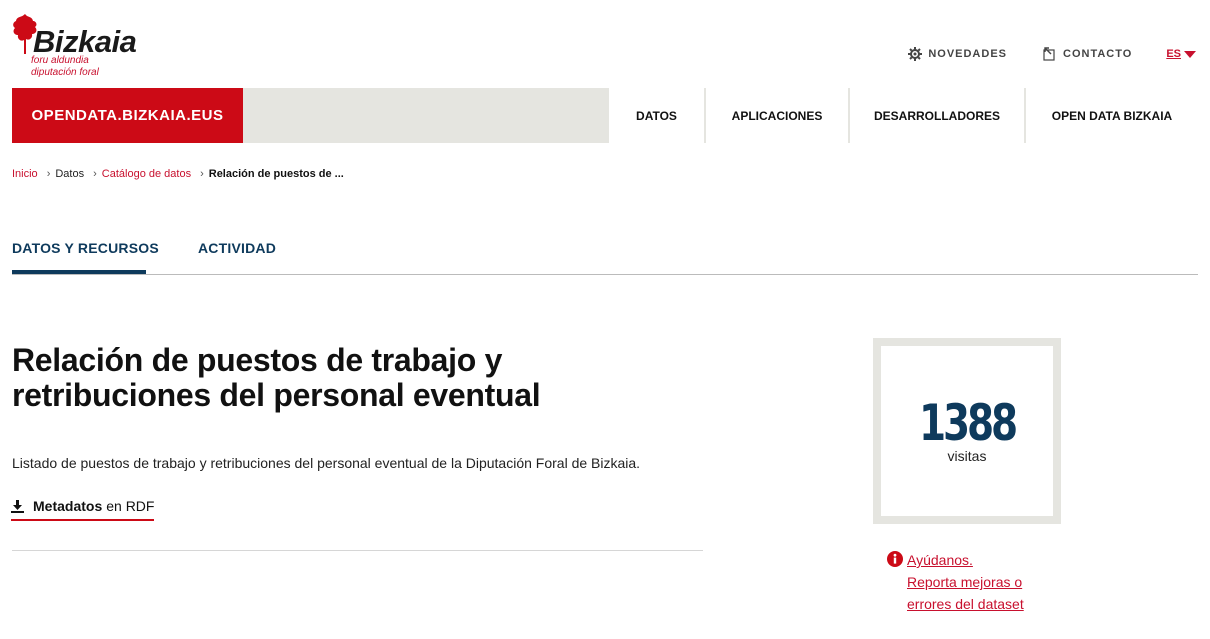 Image resolution: width=1210 pixels, height=639 pixels. Describe the element at coordinates (656, 115) in the screenshot. I see `nav-item-datos: DATOS` at that location.